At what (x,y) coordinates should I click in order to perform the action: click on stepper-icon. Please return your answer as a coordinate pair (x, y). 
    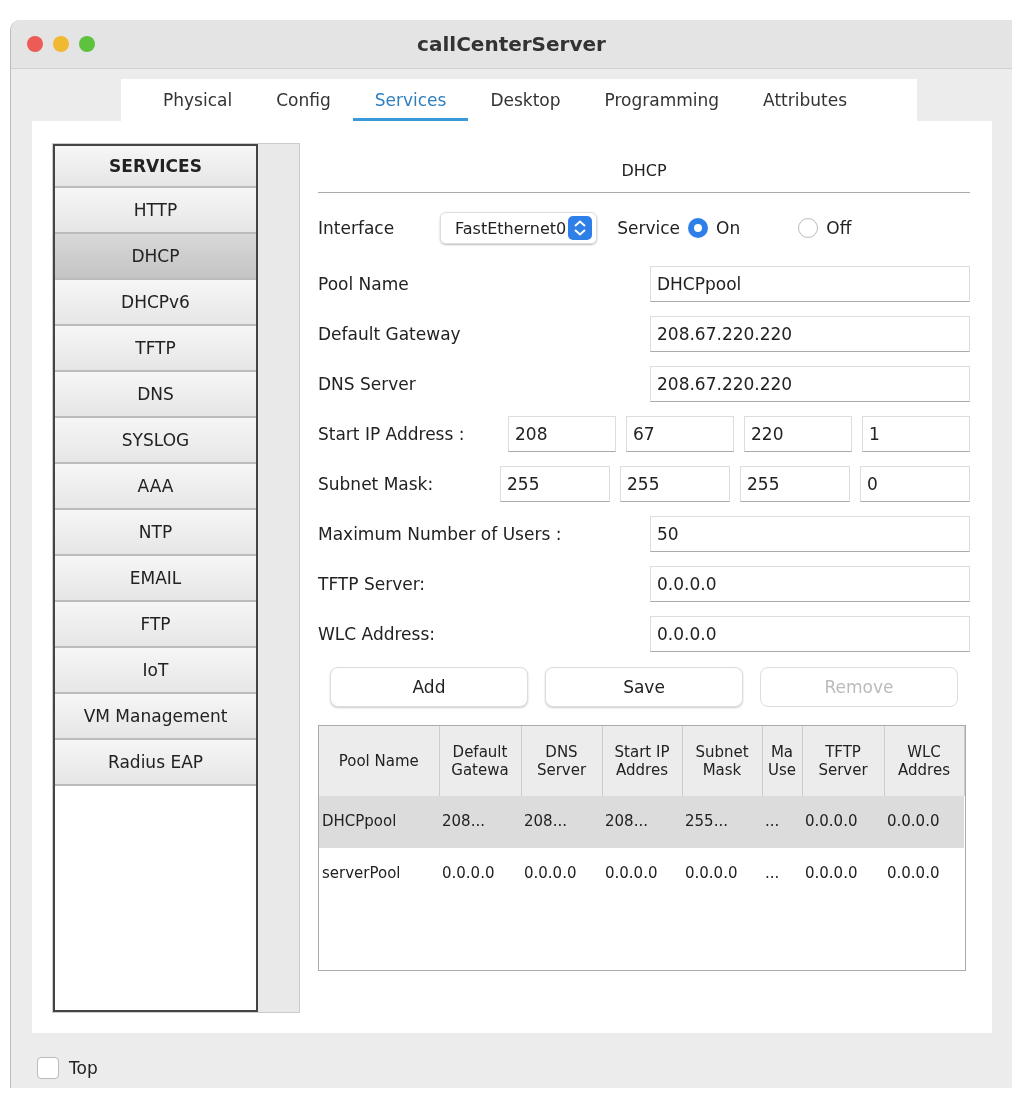
    Looking at the image, I should click on (580, 228).